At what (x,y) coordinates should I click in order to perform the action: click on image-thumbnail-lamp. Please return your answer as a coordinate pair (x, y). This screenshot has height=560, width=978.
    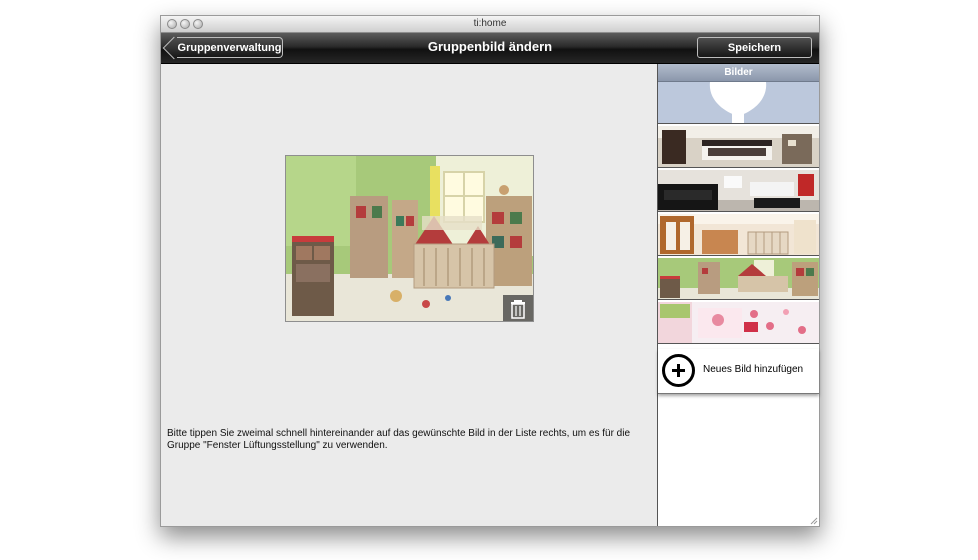
    Looking at the image, I should click on (738, 103).